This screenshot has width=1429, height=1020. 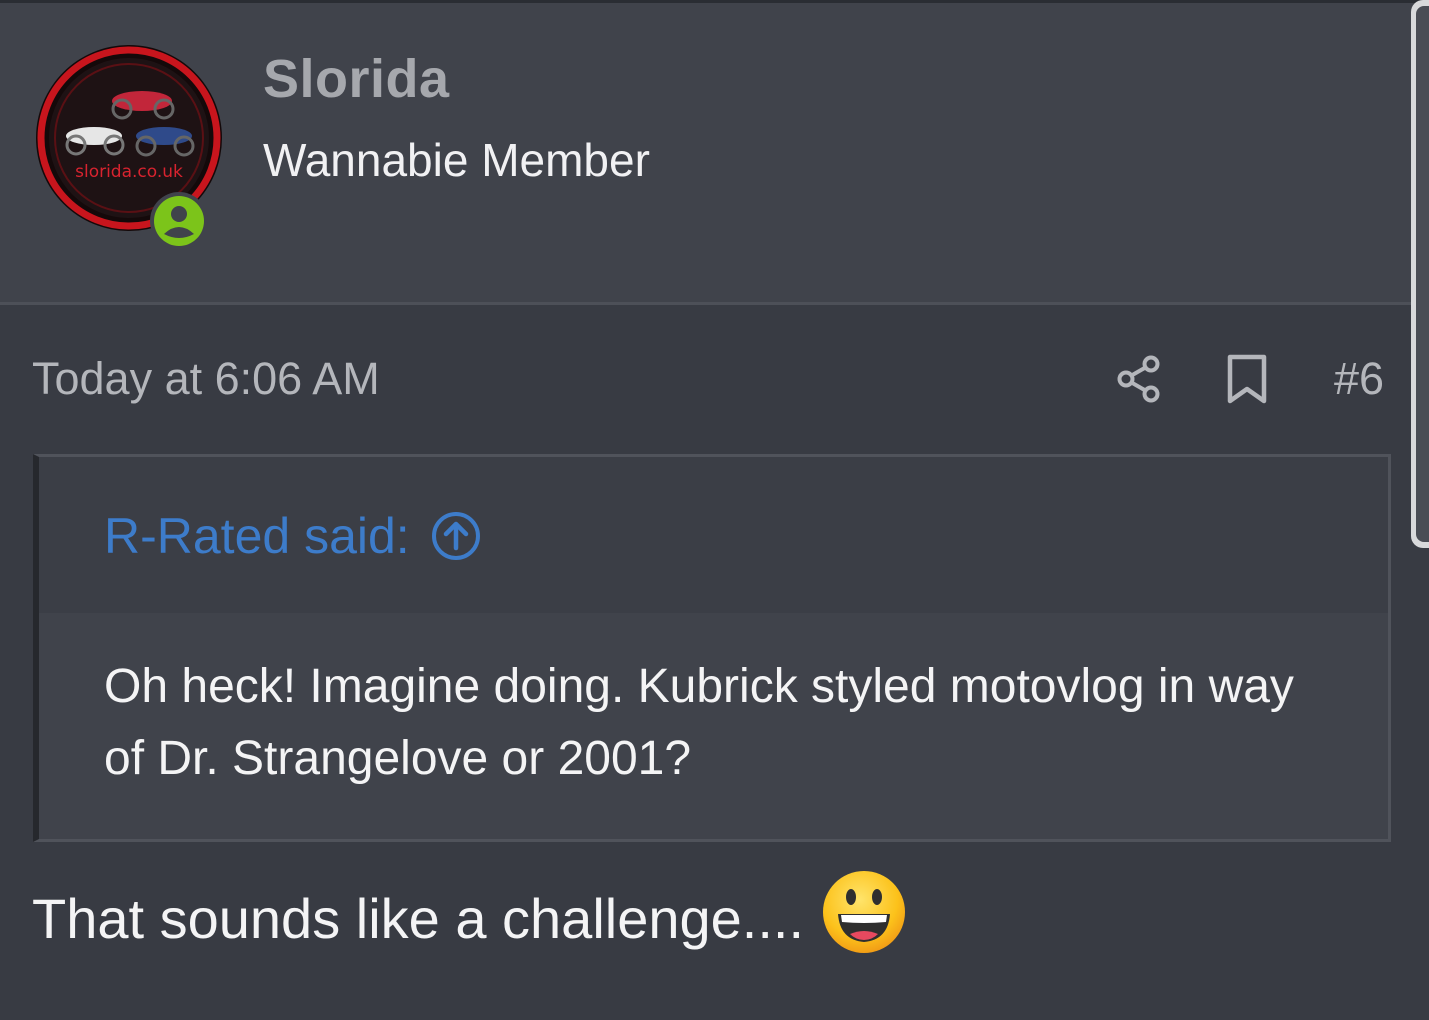 What do you see at coordinates (456, 160) in the screenshot?
I see `user-title: Wannabie Member` at bounding box center [456, 160].